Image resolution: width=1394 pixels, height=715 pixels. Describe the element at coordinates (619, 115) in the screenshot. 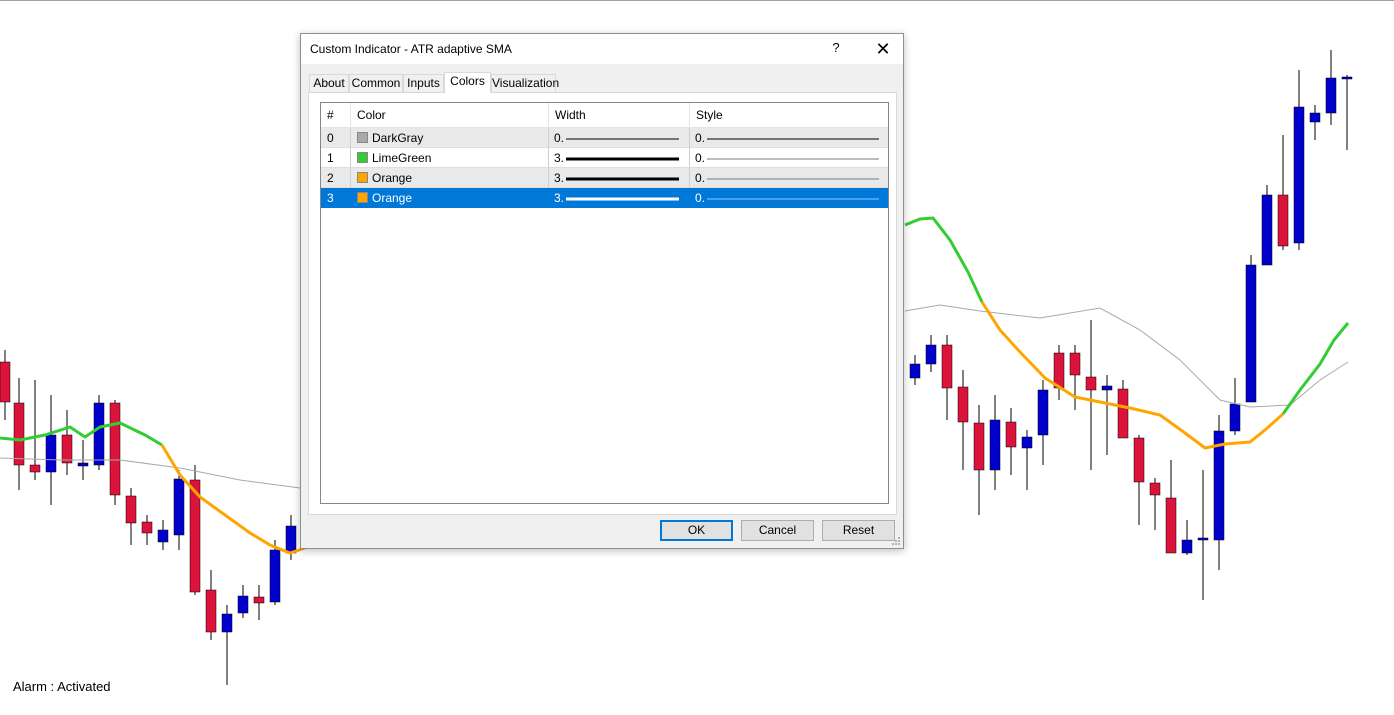

I see `header-width: Width` at that location.